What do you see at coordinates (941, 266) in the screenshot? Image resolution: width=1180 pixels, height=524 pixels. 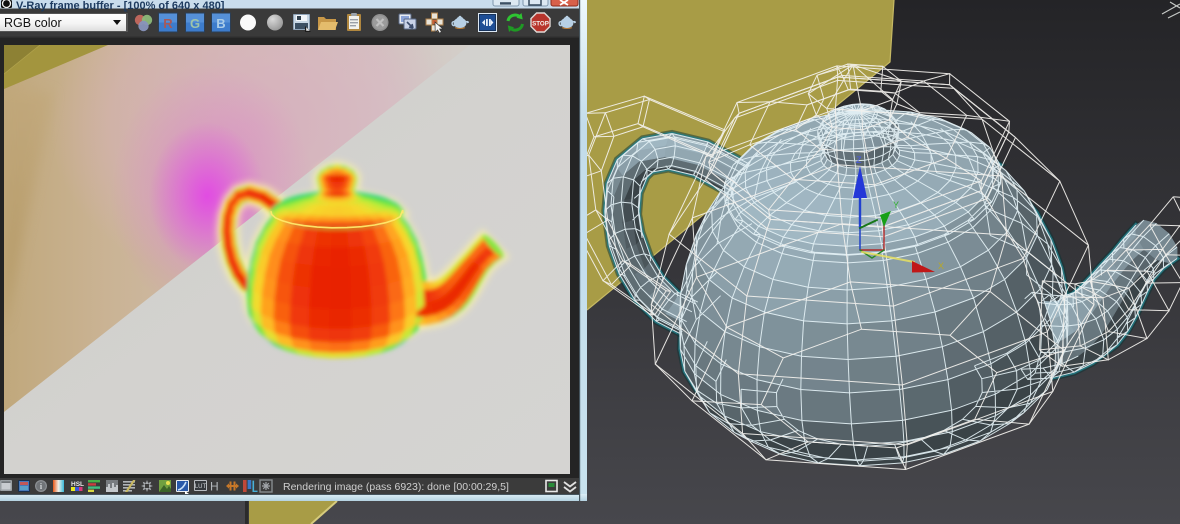 I see `svg-text: X` at bounding box center [941, 266].